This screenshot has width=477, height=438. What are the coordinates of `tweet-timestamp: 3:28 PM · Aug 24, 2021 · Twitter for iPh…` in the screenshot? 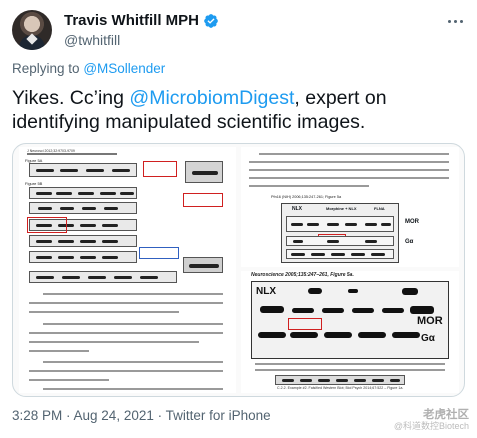 It's located at (141, 415).